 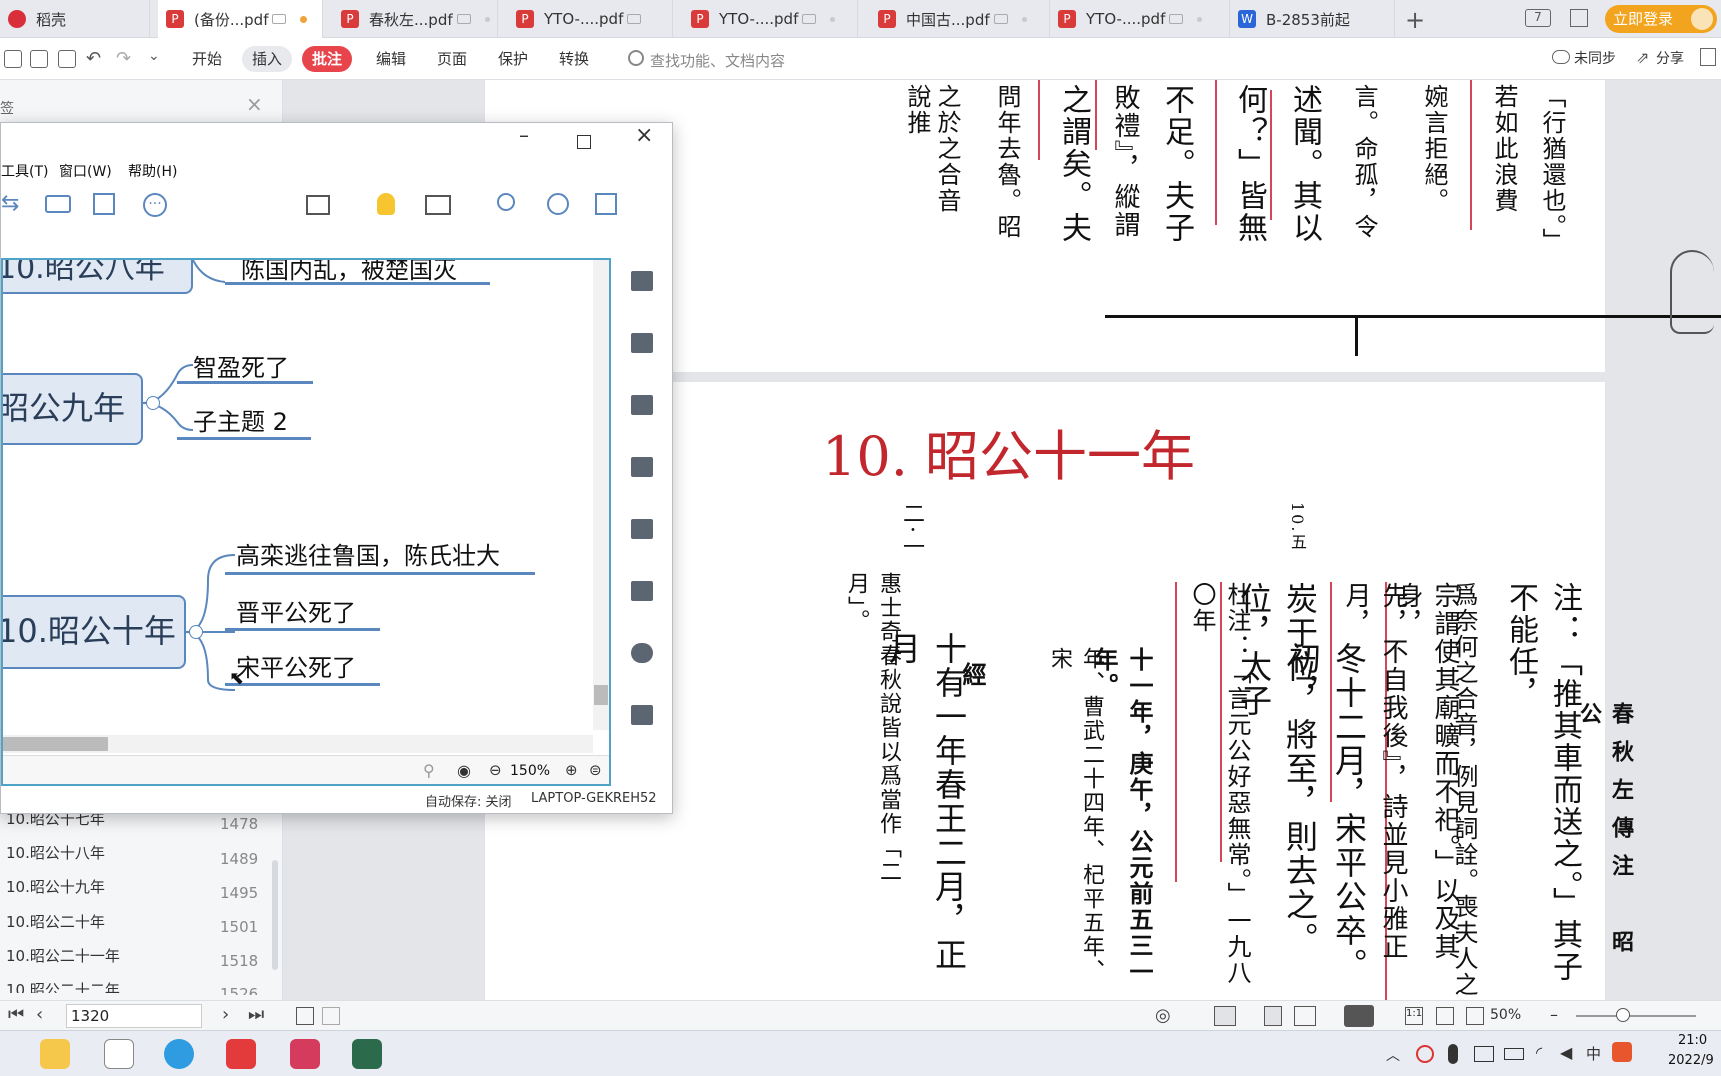 I want to click on clock-date: 2022/9, so click(x=1691, y=1060).